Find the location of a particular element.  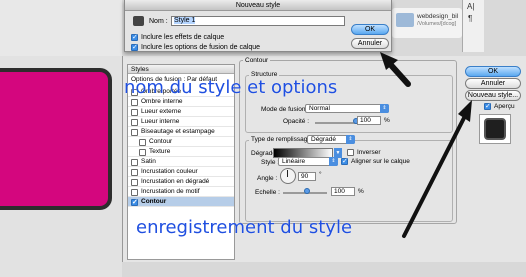

annotation-style-name: nom du style et options is located at coordinates (231, 87).